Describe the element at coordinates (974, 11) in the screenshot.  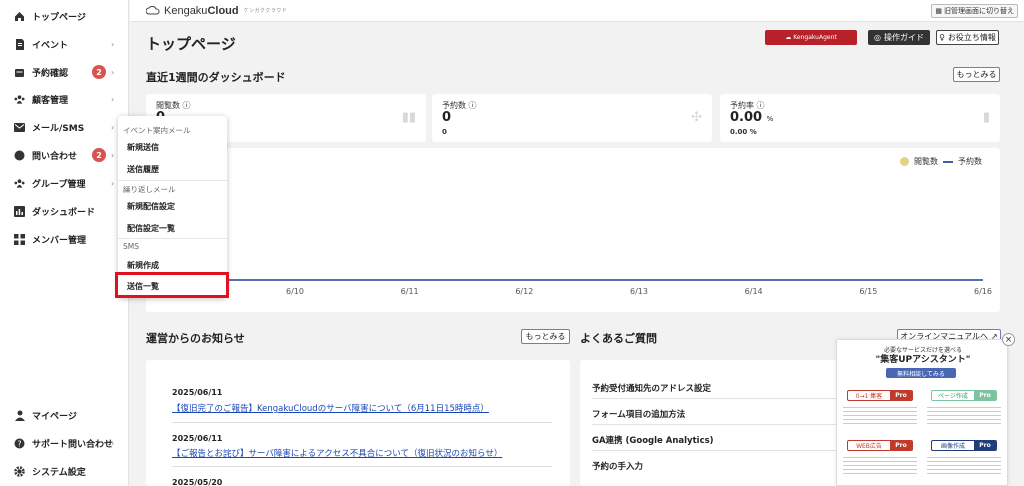
I see `switch-old-admin-button: ▦ 旧管理画面に切り替え` at that location.